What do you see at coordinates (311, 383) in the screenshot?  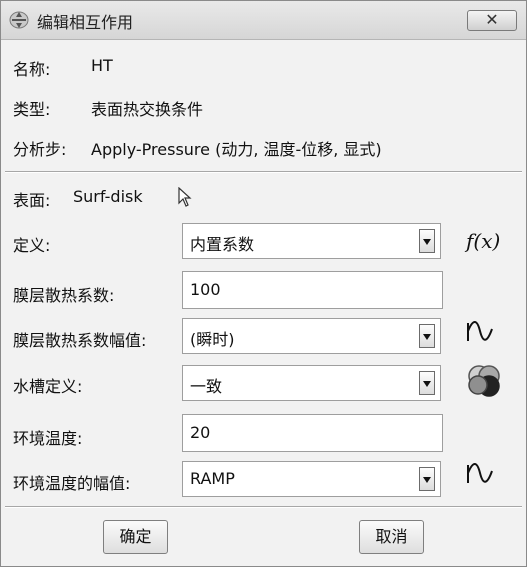 I see `sink-def-select: 一致` at bounding box center [311, 383].